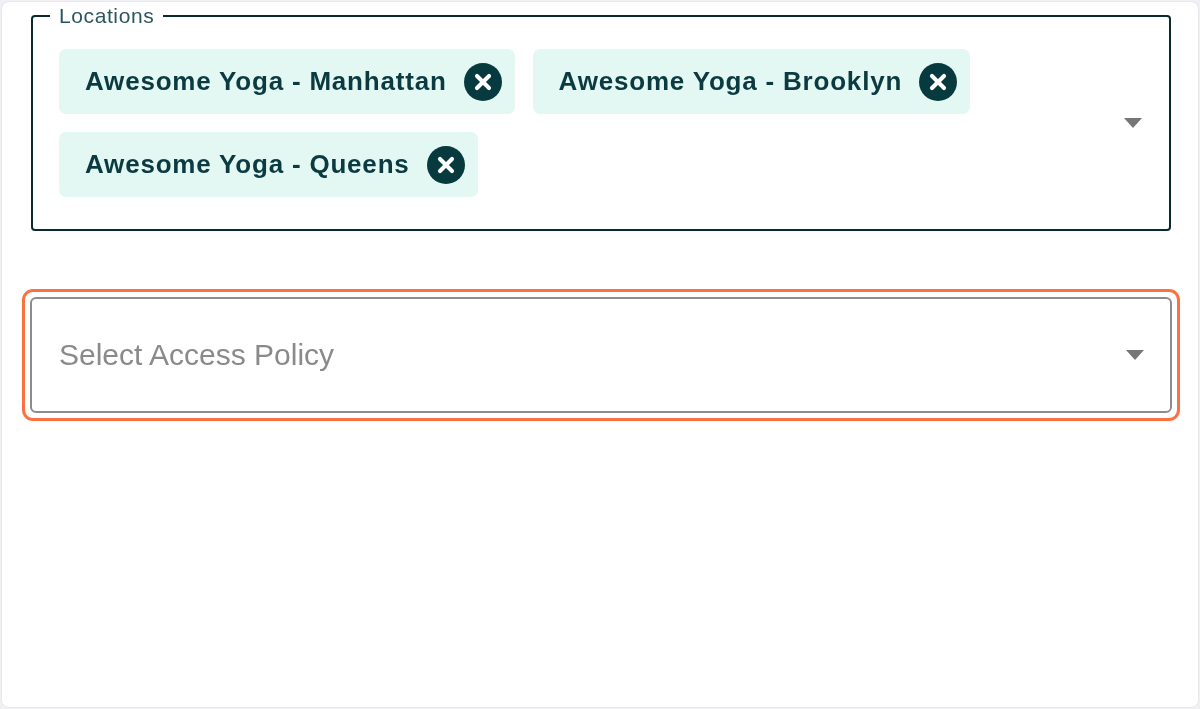 This screenshot has width=1200, height=709. Describe the element at coordinates (730, 81) in the screenshot. I see `location-name: Awesome Yoga - Brooklyn` at that location.